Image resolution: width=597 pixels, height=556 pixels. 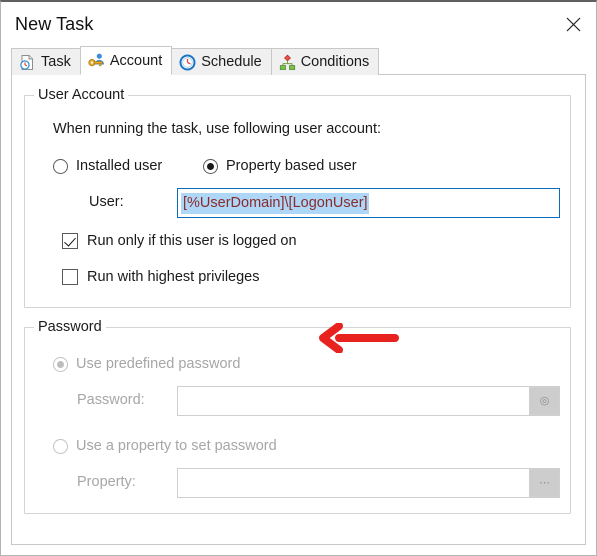 What do you see at coordinates (60, 166) in the screenshot?
I see `radio-dial-installed-user` at bounding box center [60, 166].